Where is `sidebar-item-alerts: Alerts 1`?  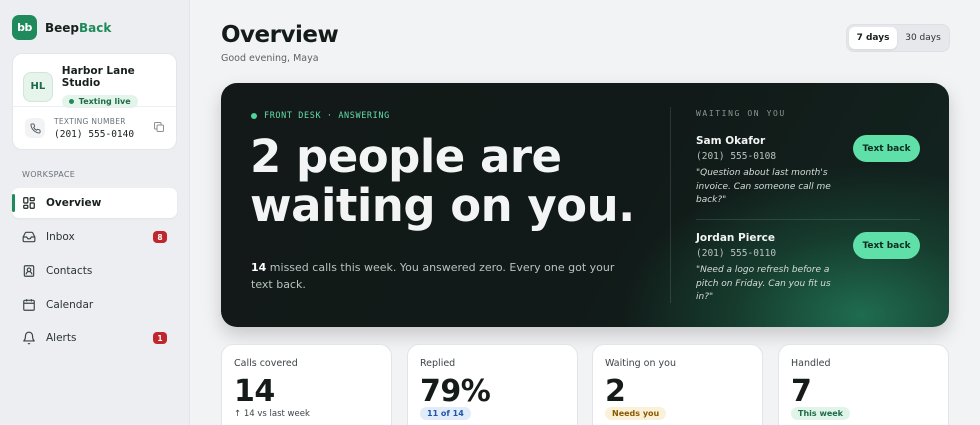
sidebar-item-alerts: Alerts 1 is located at coordinates (94, 338).